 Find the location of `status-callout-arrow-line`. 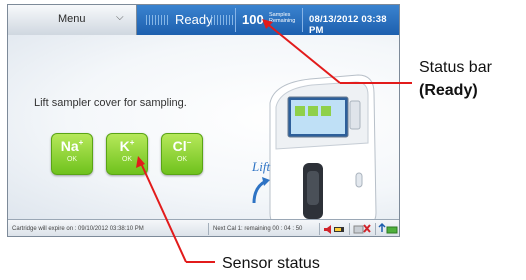

status-callout-arrow-line is located at coordinates (302, 52).